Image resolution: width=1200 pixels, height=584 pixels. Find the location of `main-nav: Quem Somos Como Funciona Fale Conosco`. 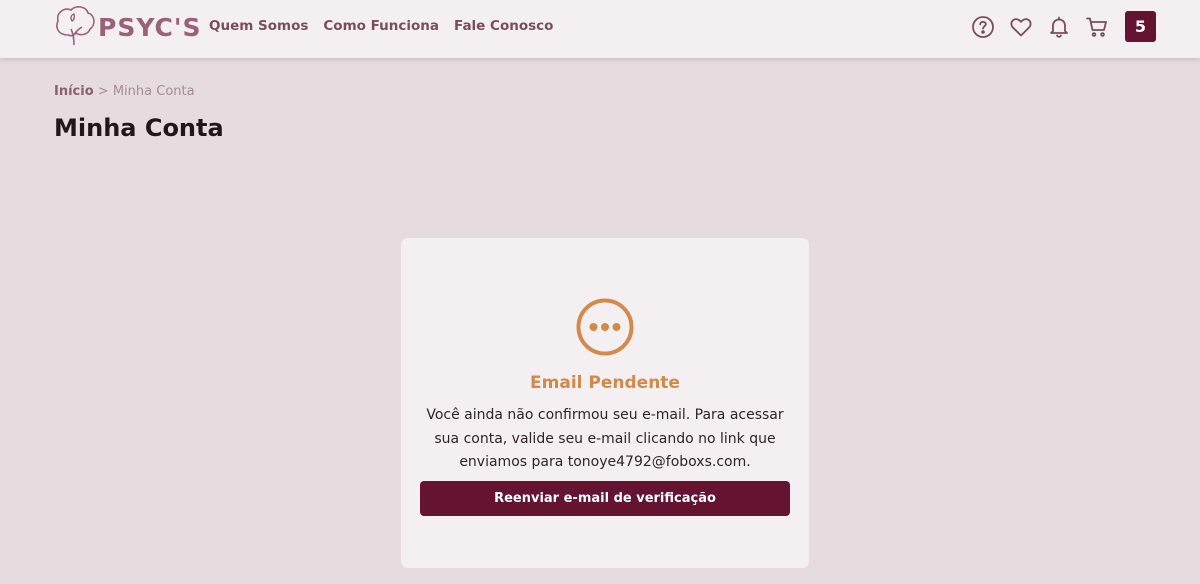

main-nav: Quem Somos Como Funciona Fale Conosco is located at coordinates (381, 26).